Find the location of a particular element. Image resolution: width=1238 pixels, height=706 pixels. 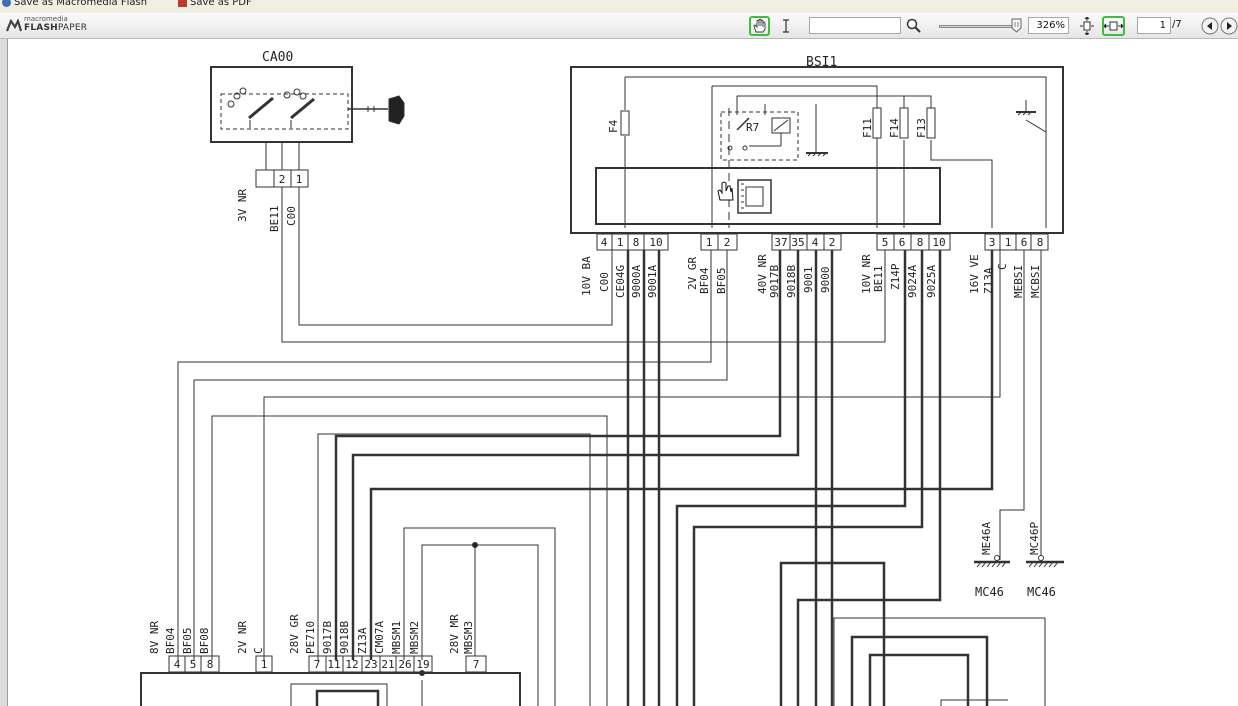

bottom-pin-number: 5 is located at coordinates (193, 664).